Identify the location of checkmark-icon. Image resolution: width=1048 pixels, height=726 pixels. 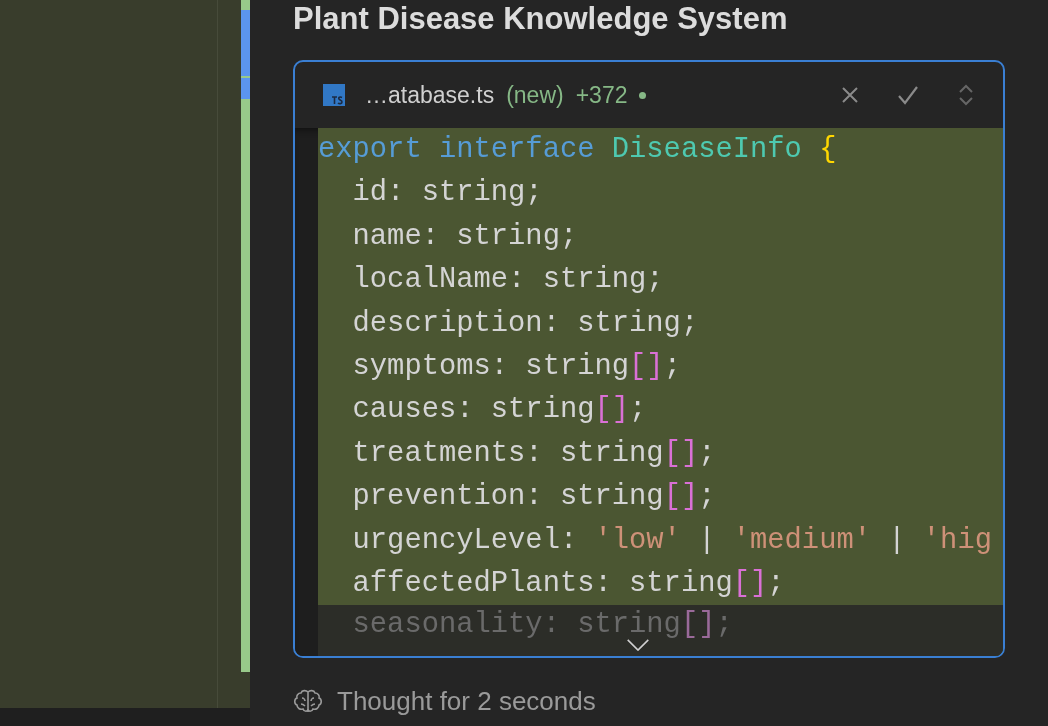
(908, 95).